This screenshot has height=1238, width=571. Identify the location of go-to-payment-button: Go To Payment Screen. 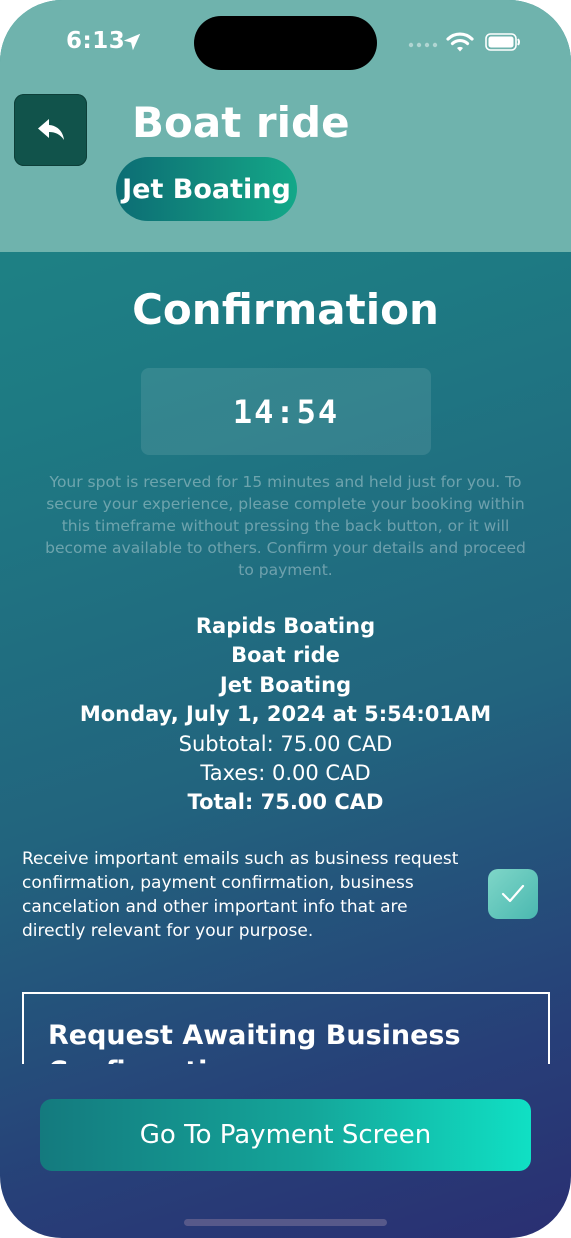
(285, 1135).